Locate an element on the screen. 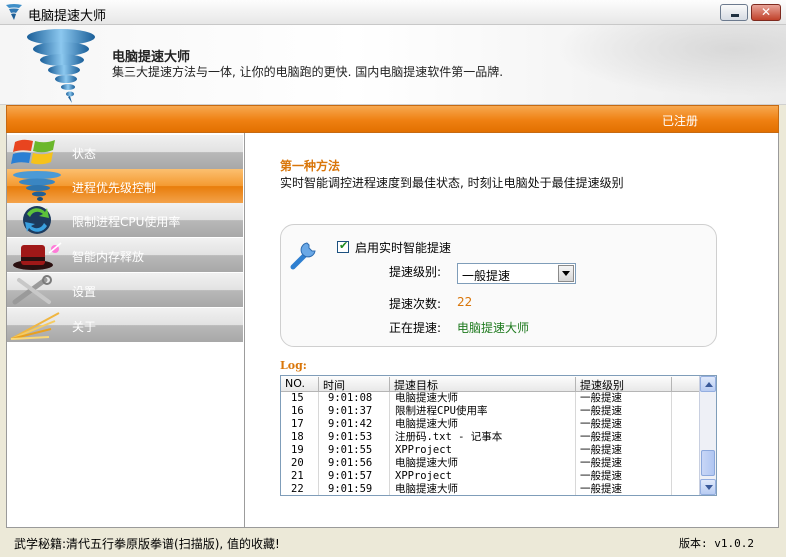 This screenshot has width=786, height=557. sidebar-item-memory: 智能内存释放 is located at coordinates (125, 255).